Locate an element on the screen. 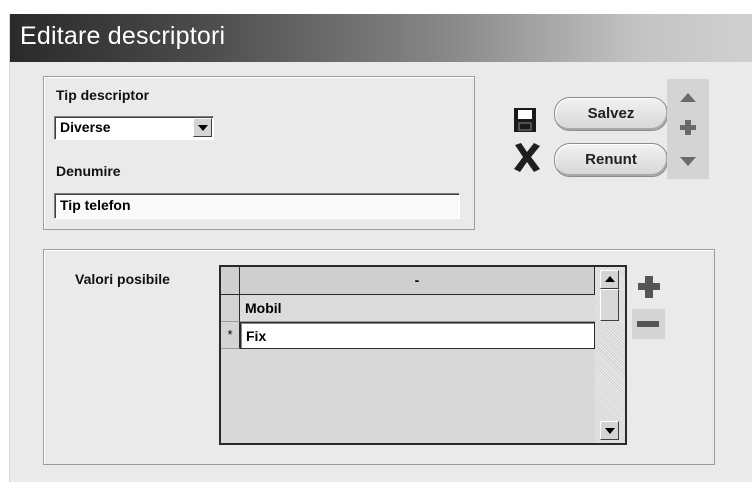  title-bar: Editare descriptori is located at coordinates (381, 38).